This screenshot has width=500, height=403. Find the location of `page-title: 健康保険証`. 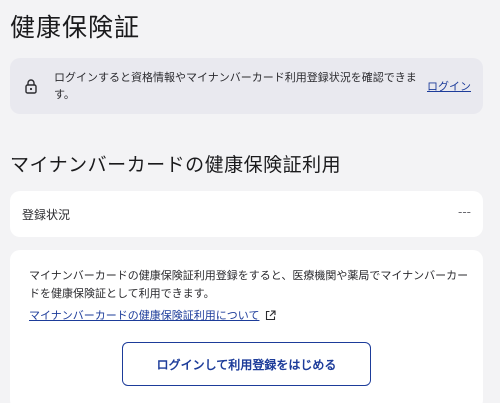

page-title: 健康保険証 is located at coordinates (75, 27).